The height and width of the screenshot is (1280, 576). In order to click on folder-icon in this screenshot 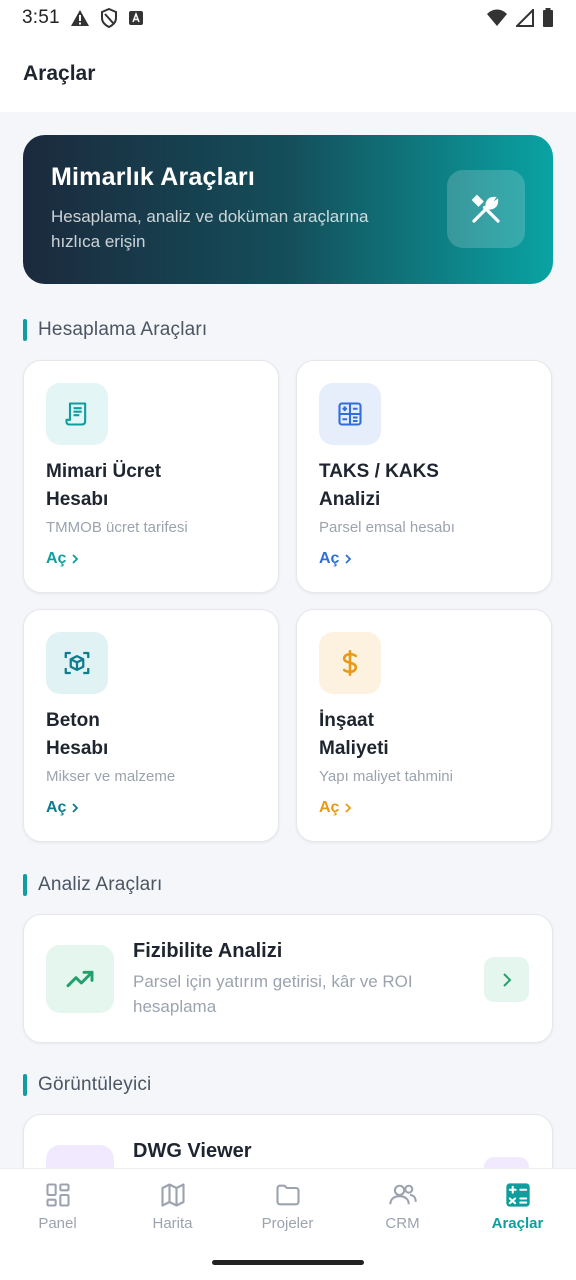, I will do `click(287, 1195)`.